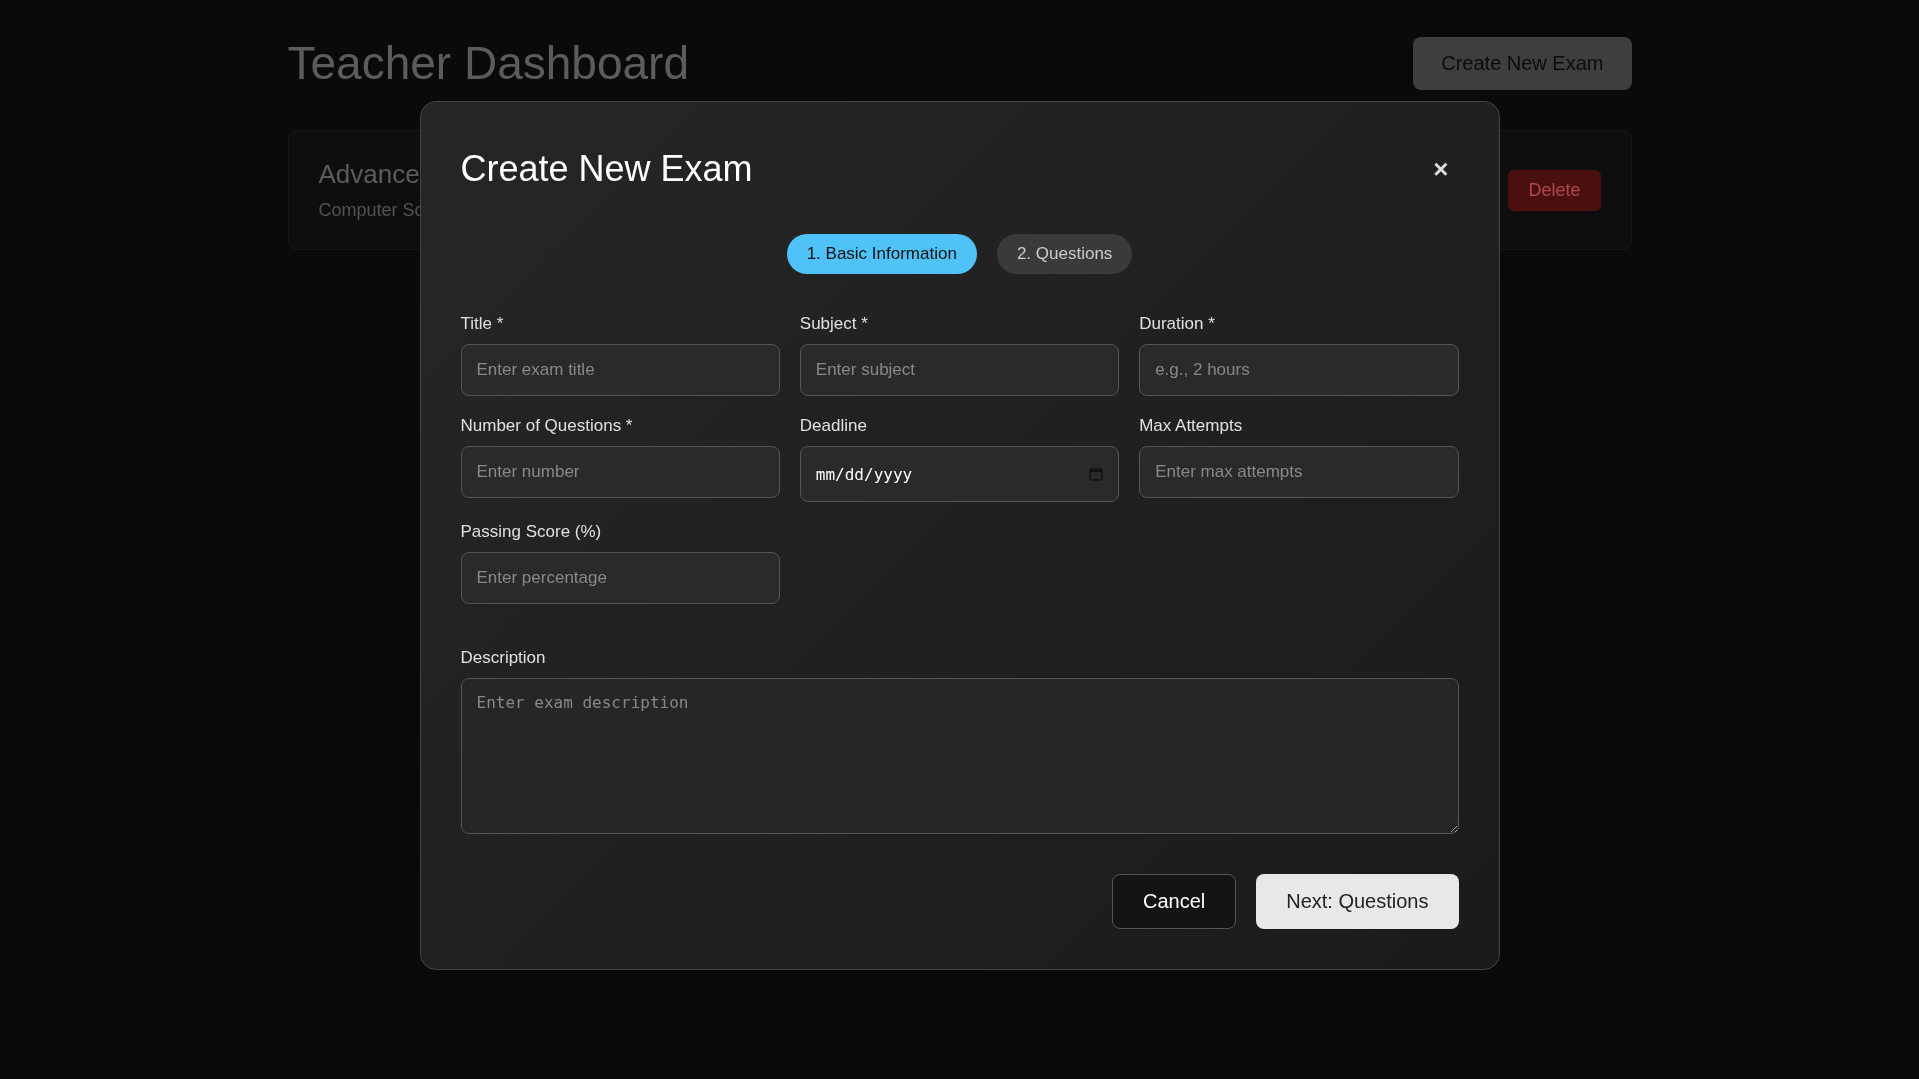 This screenshot has width=1919, height=1079. I want to click on input-field: e.g., 2 hours, so click(1299, 370).